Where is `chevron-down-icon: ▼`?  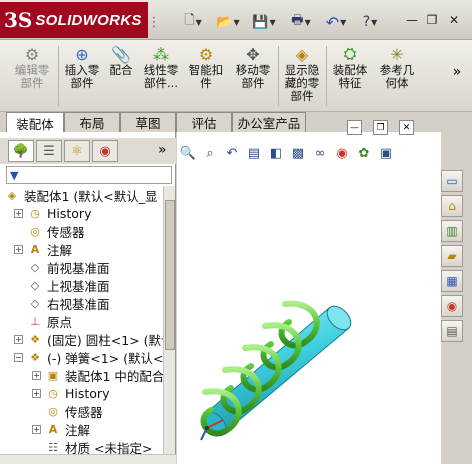
chevron-down-icon: ▼ is located at coordinates (343, 22).